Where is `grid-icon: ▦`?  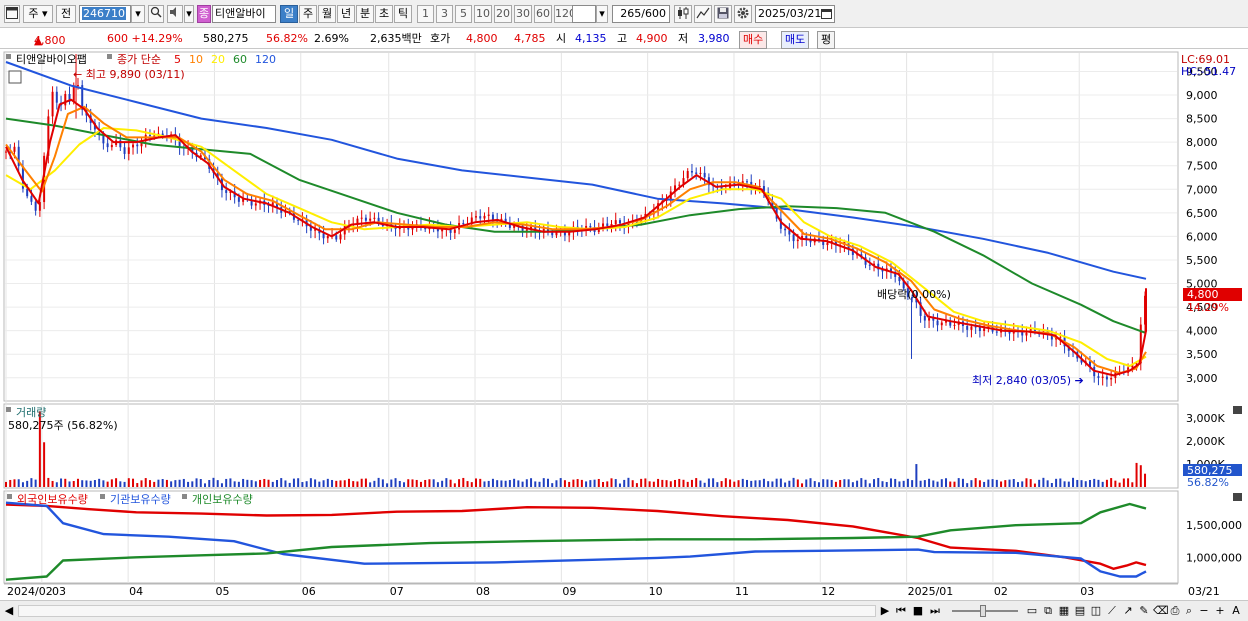
grid-icon: ▦ is located at coordinates (1064, 611).